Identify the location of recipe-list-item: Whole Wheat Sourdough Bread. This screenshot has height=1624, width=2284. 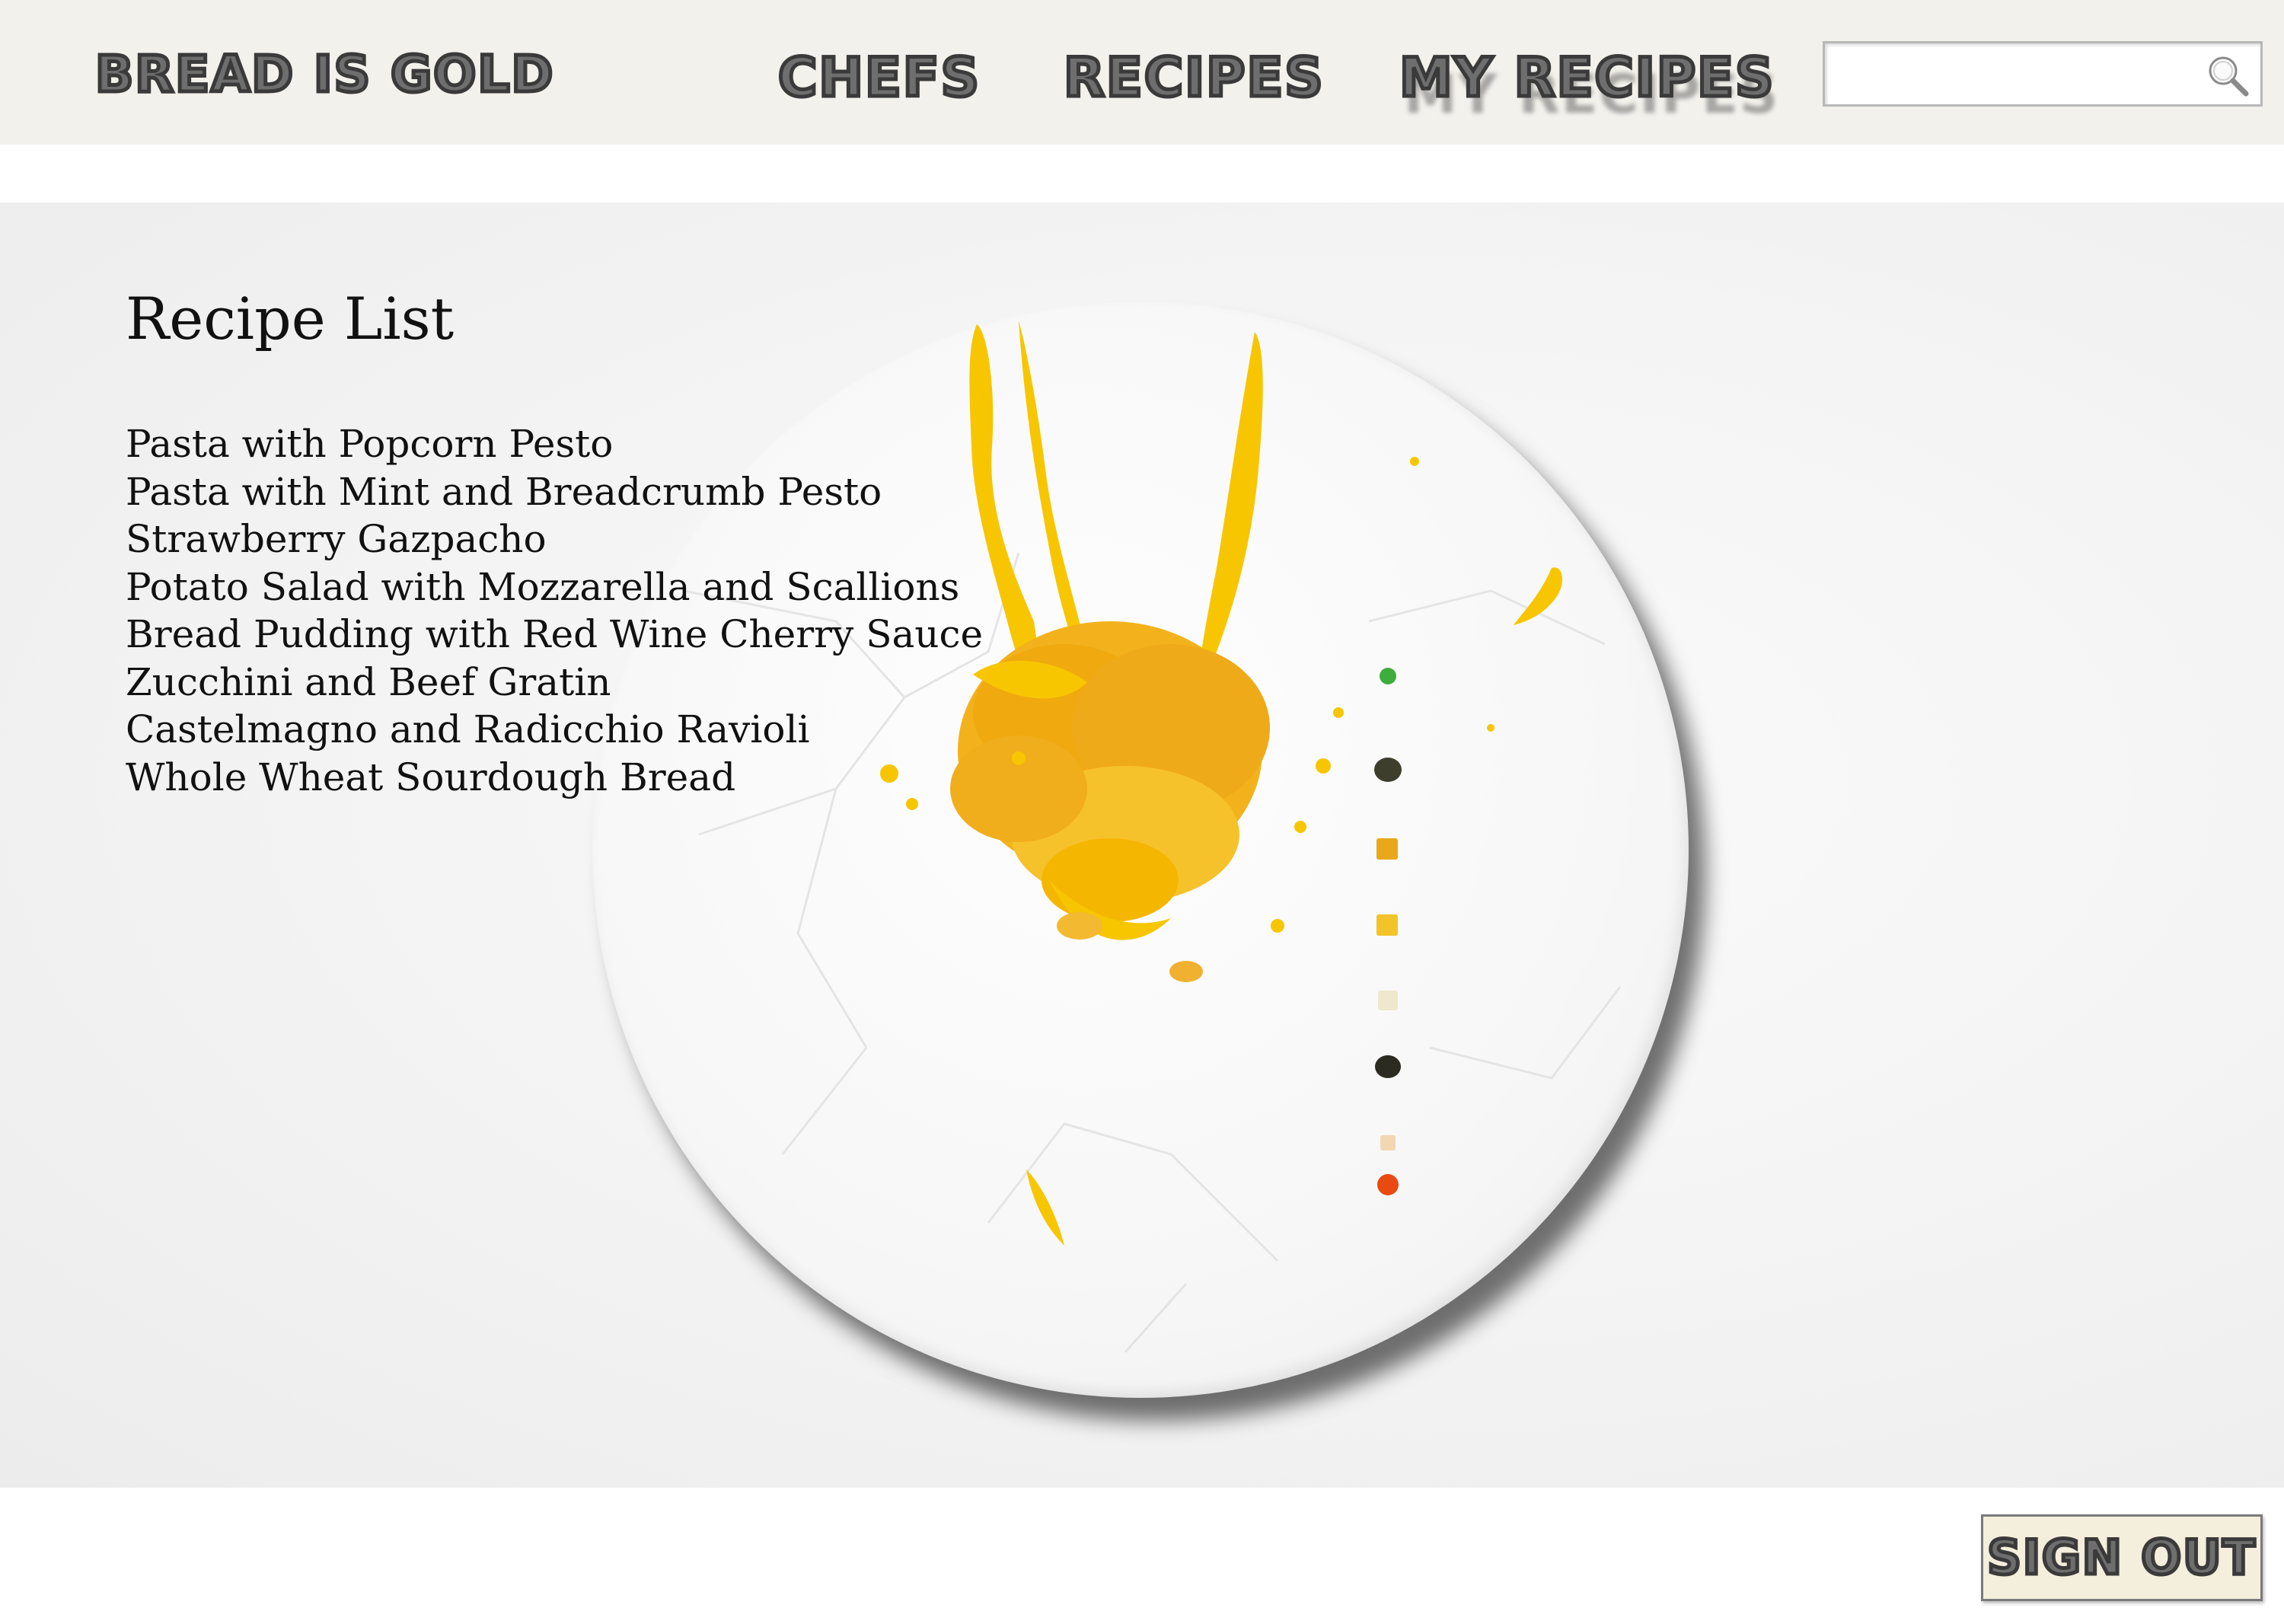
(554, 778).